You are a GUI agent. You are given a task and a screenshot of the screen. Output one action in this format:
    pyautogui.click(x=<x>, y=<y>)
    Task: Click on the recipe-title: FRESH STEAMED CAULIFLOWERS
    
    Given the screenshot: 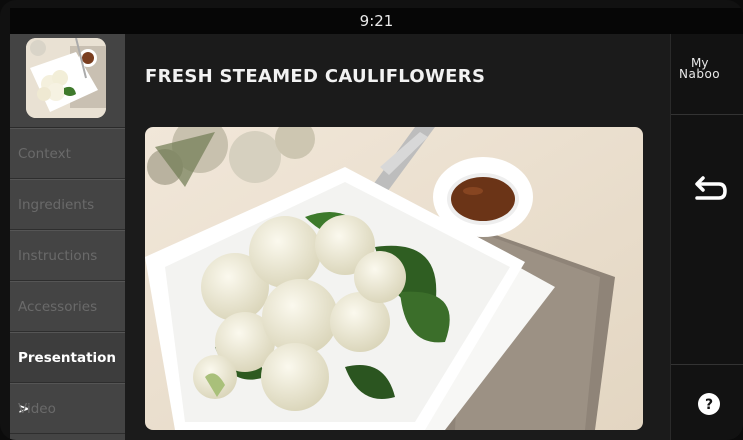 What is the action you would take?
    pyautogui.click(x=315, y=76)
    